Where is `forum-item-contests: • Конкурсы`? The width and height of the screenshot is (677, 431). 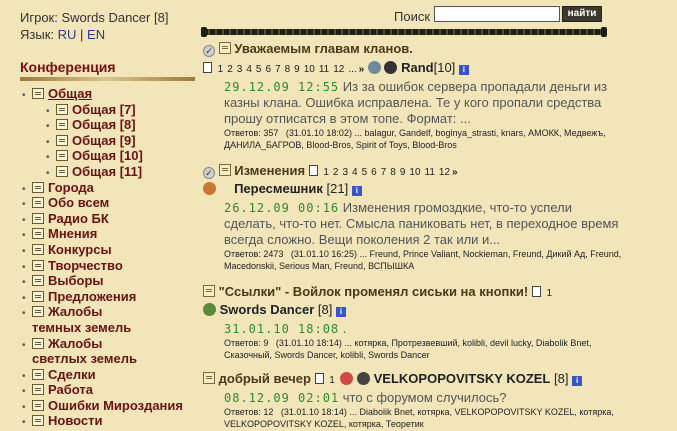
forum-item-contests: • Конкурсы is located at coordinates (112, 250).